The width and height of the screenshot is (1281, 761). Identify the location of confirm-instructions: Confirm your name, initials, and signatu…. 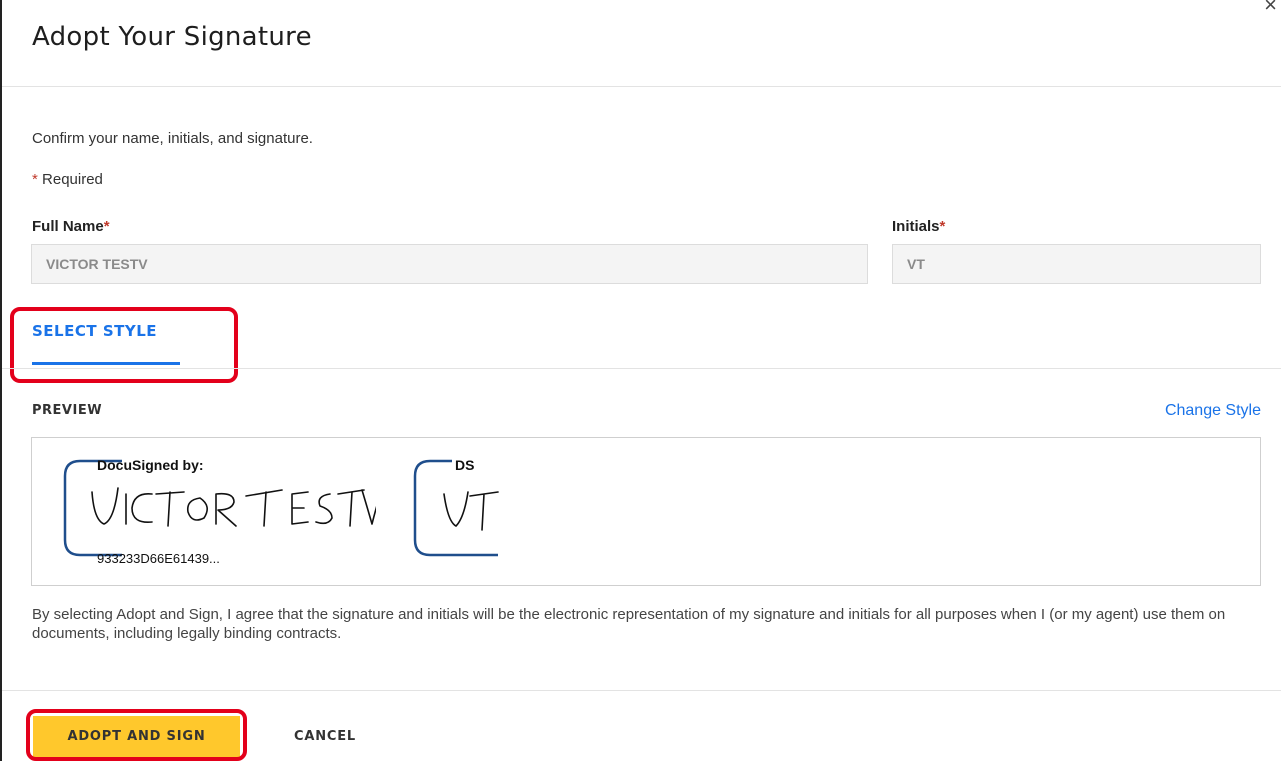
(172, 138).